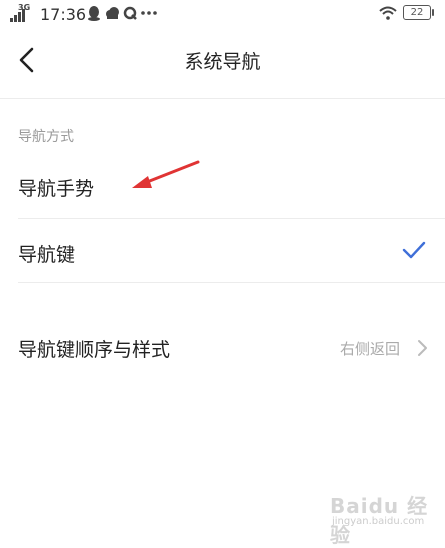  Describe the element at coordinates (122, 13) in the screenshot. I see `notification-icons` at that location.